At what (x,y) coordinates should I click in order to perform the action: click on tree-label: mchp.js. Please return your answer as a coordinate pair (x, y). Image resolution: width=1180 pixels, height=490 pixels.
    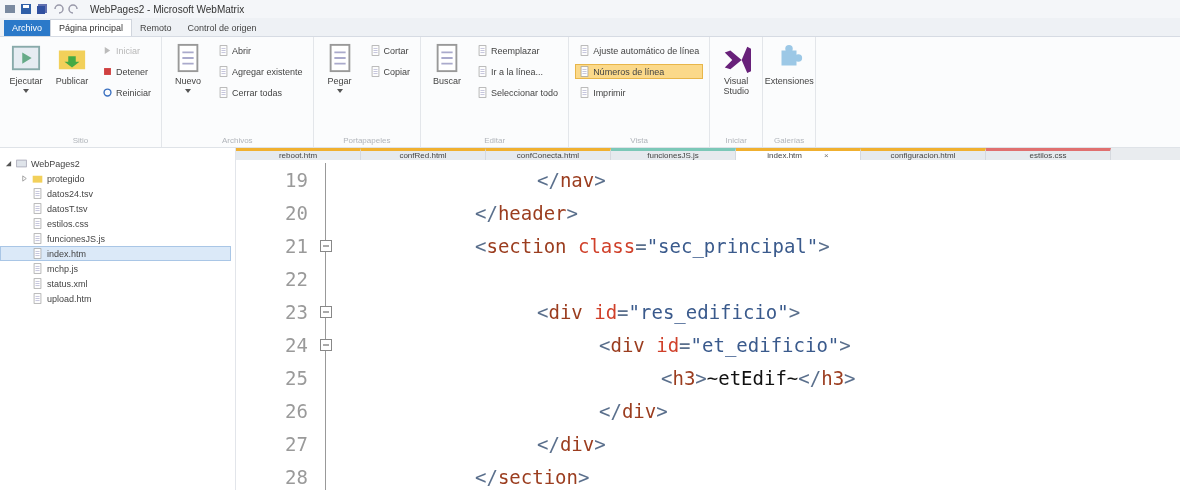
    Looking at the image, I should click on (62, 268).